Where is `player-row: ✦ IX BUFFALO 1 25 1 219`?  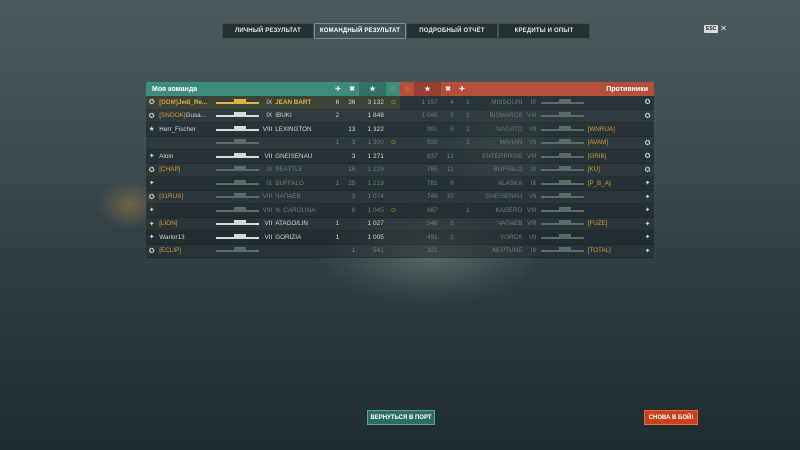
player-row: ✦ IX BUFFALO 1 25 1 219 is located at coordinates (273, 184).